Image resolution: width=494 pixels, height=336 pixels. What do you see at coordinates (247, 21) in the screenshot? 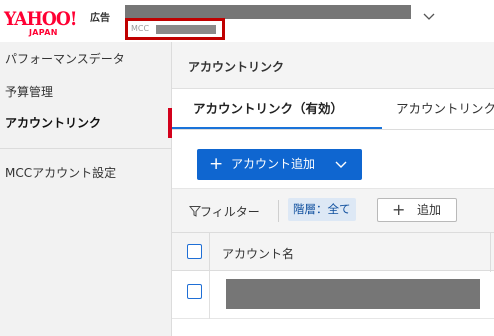
I see `top-header: YAHOO! JAPAN 広告 MCC` at bounding box center [247, 21].